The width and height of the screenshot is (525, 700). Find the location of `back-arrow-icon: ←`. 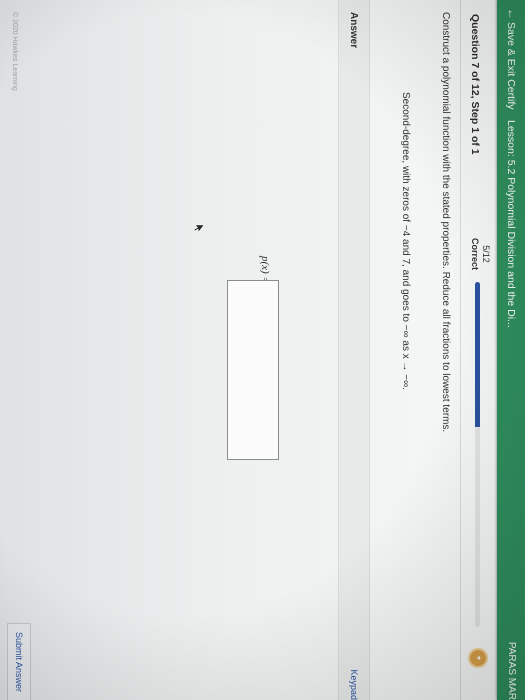

back-arrow-icon: ← is located at coordinates (512, 14).